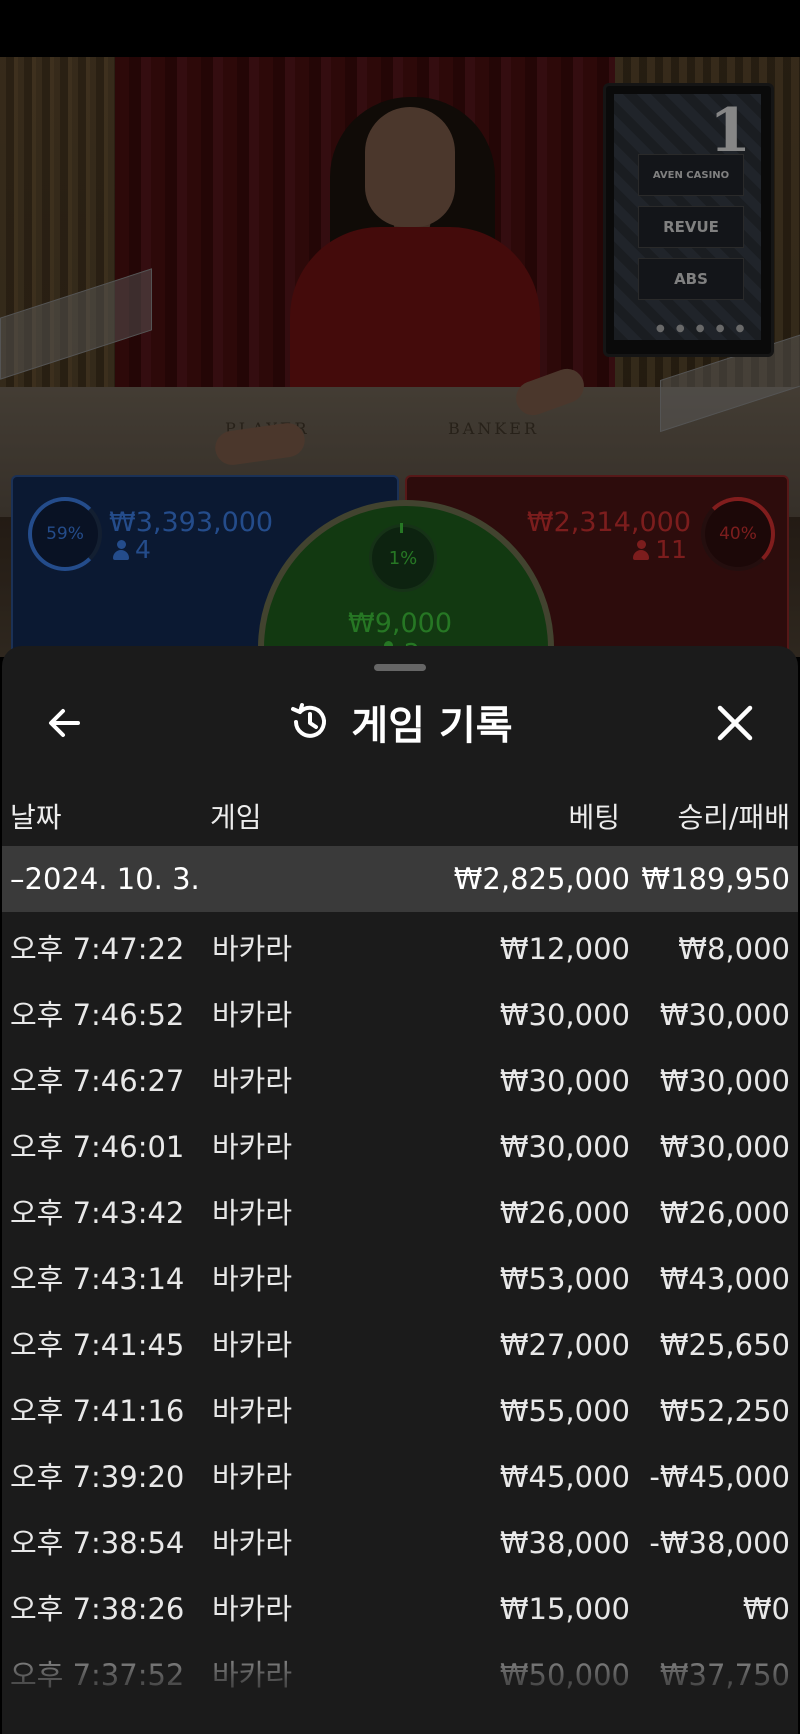 The width and height of the screenshot is (800, 1734). What do you see at coordinates (400, 1081) in the screenshot?
I see `table-row: 오후 7:46:27 바카라 ₩30,000 ₩30,000` at bounding box center [400, 1081].